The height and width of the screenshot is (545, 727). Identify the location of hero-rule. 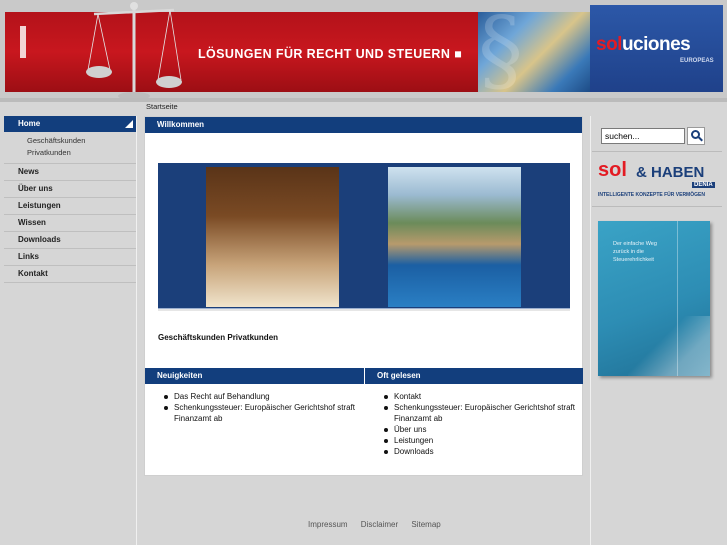
(364, 308).